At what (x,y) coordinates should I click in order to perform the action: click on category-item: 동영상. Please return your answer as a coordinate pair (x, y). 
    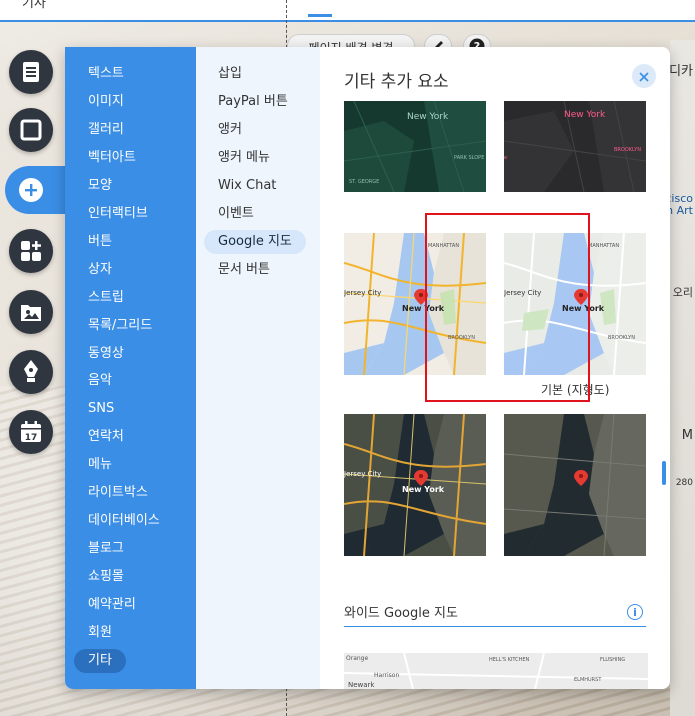
    Looking at the image, I should click on (106, 354).